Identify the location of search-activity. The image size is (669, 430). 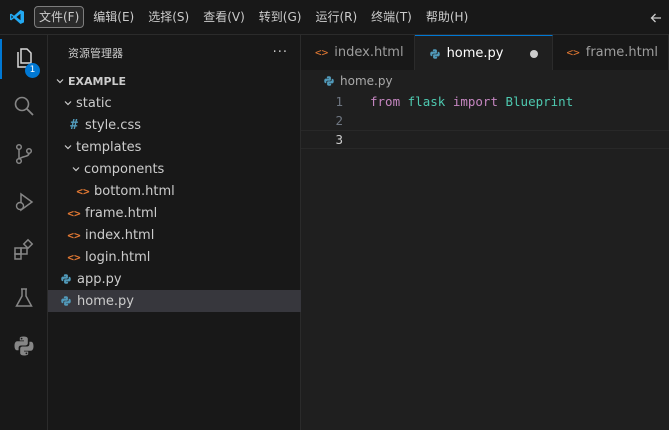
(24, 107).